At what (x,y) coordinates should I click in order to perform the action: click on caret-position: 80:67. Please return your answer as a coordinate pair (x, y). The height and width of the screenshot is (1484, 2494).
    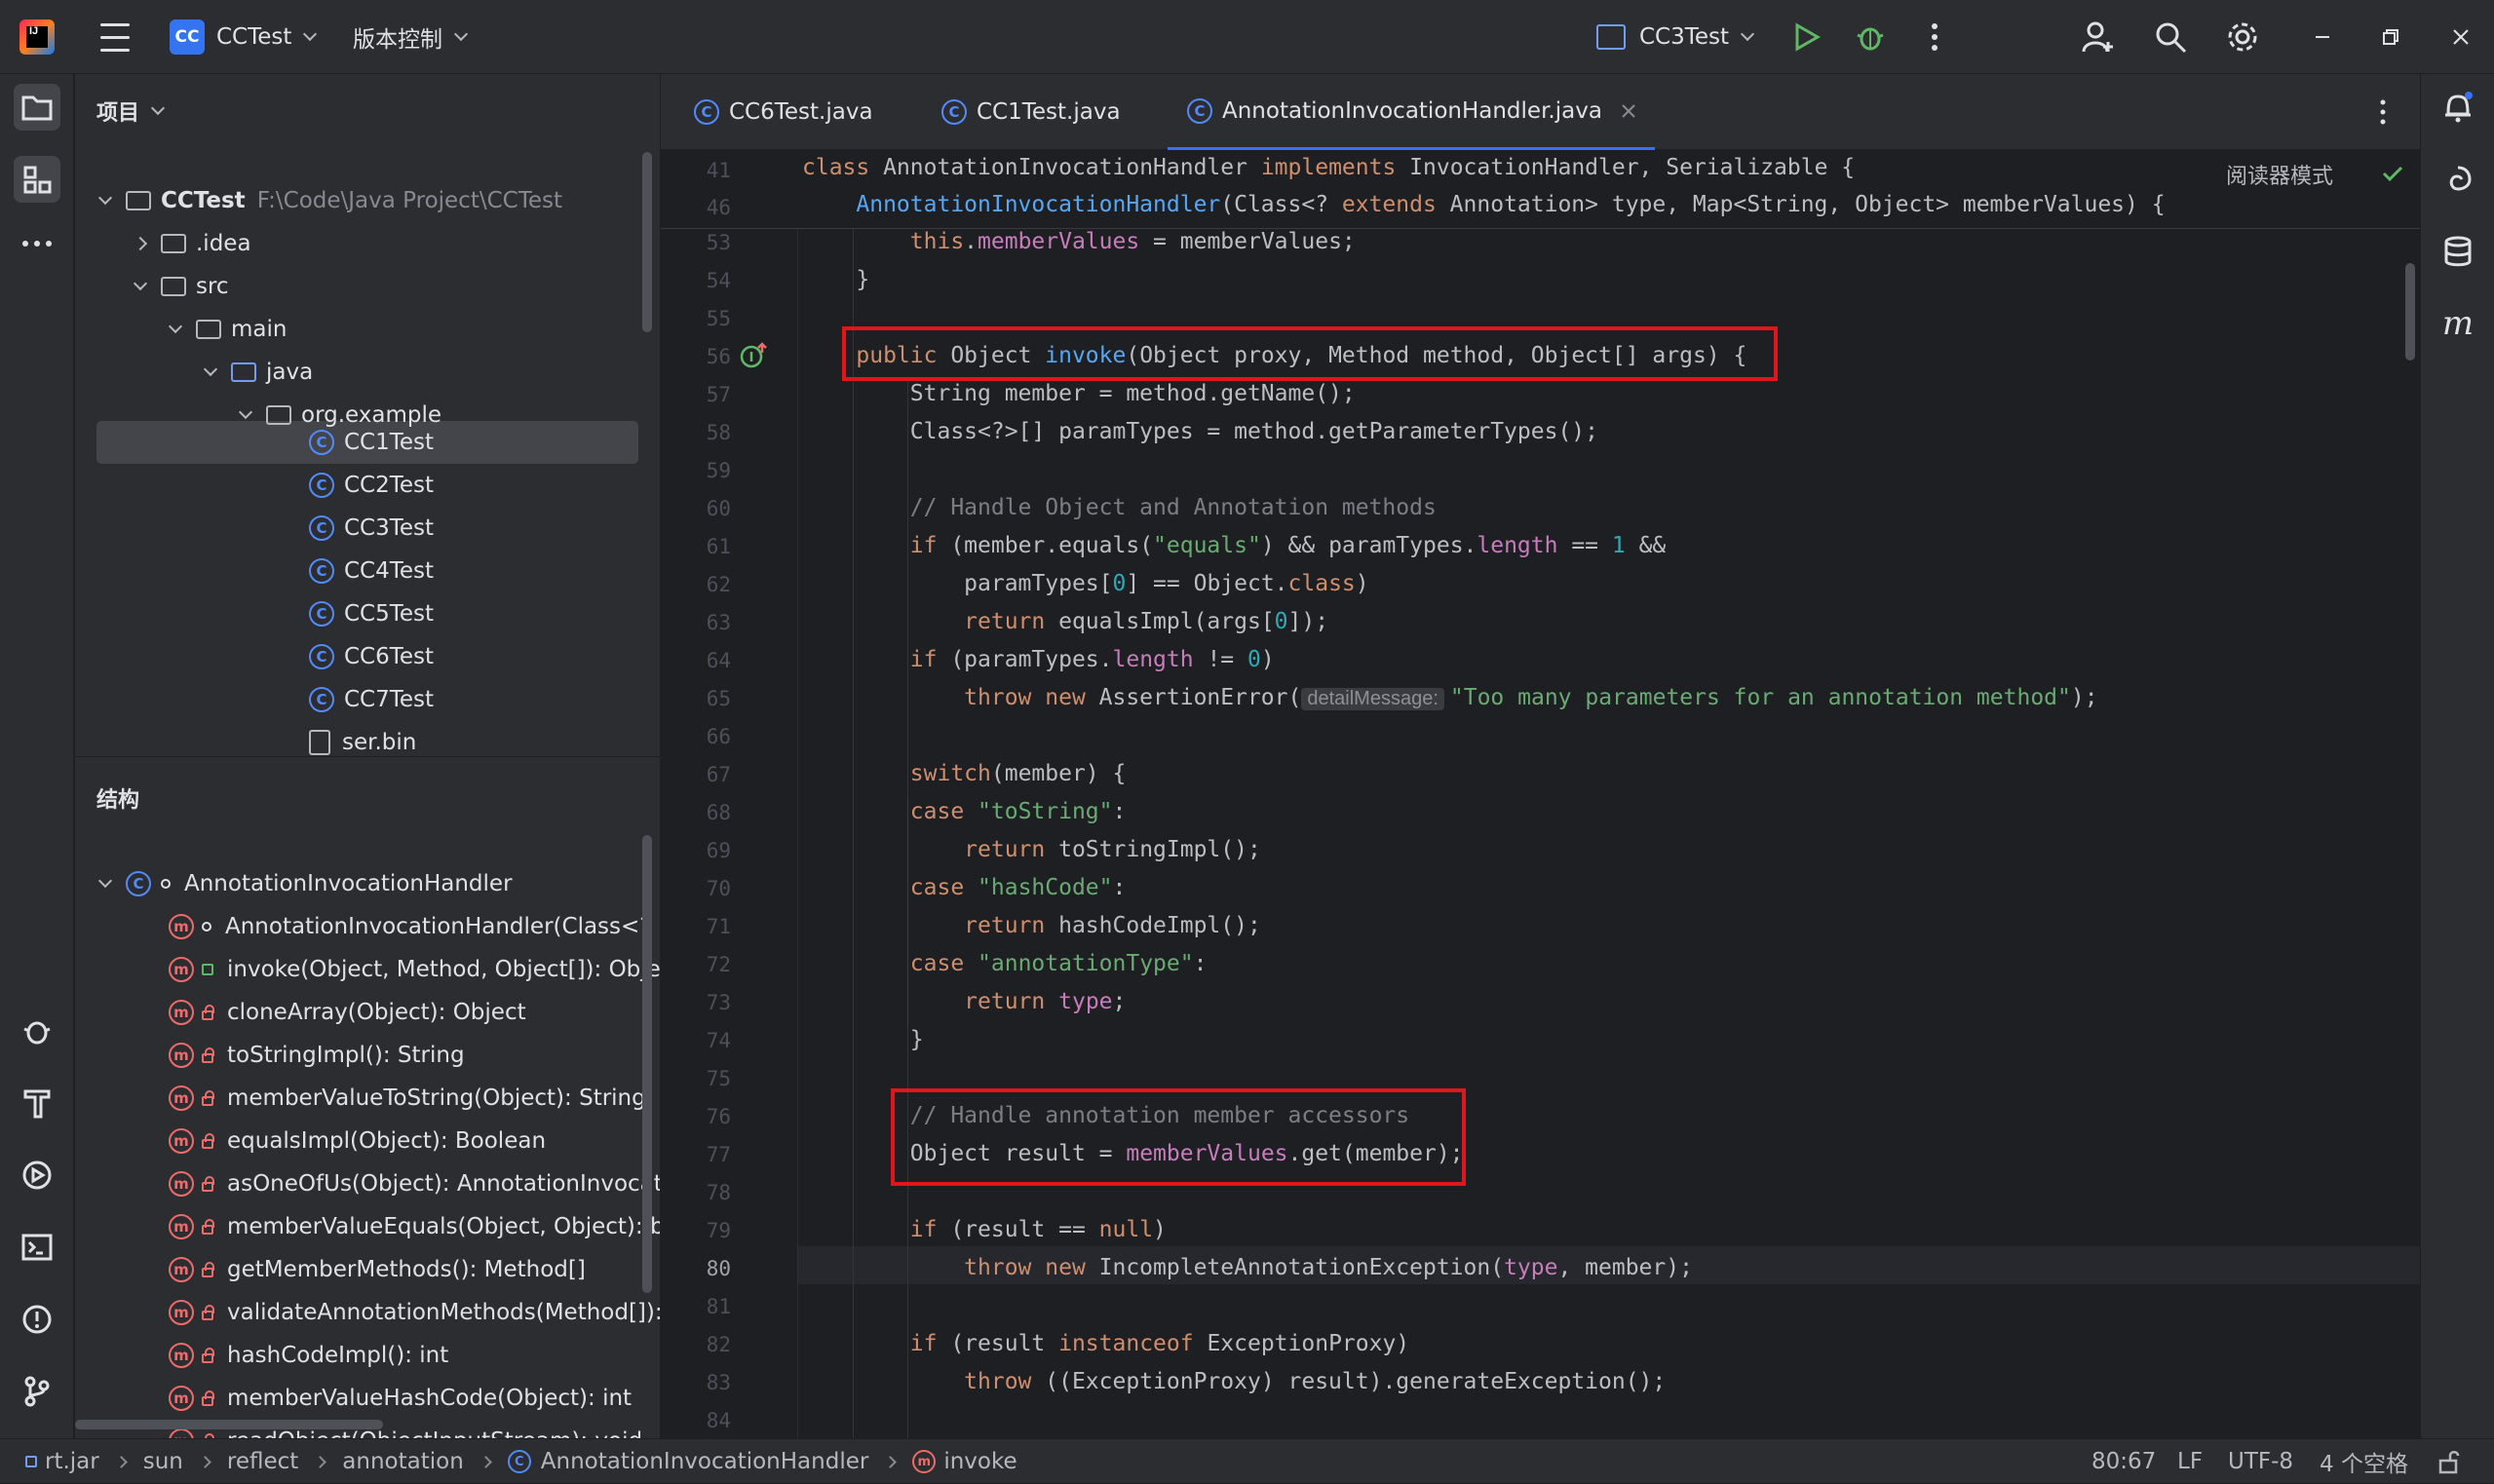
    Looking at the image, I should click on (2123, 1462).